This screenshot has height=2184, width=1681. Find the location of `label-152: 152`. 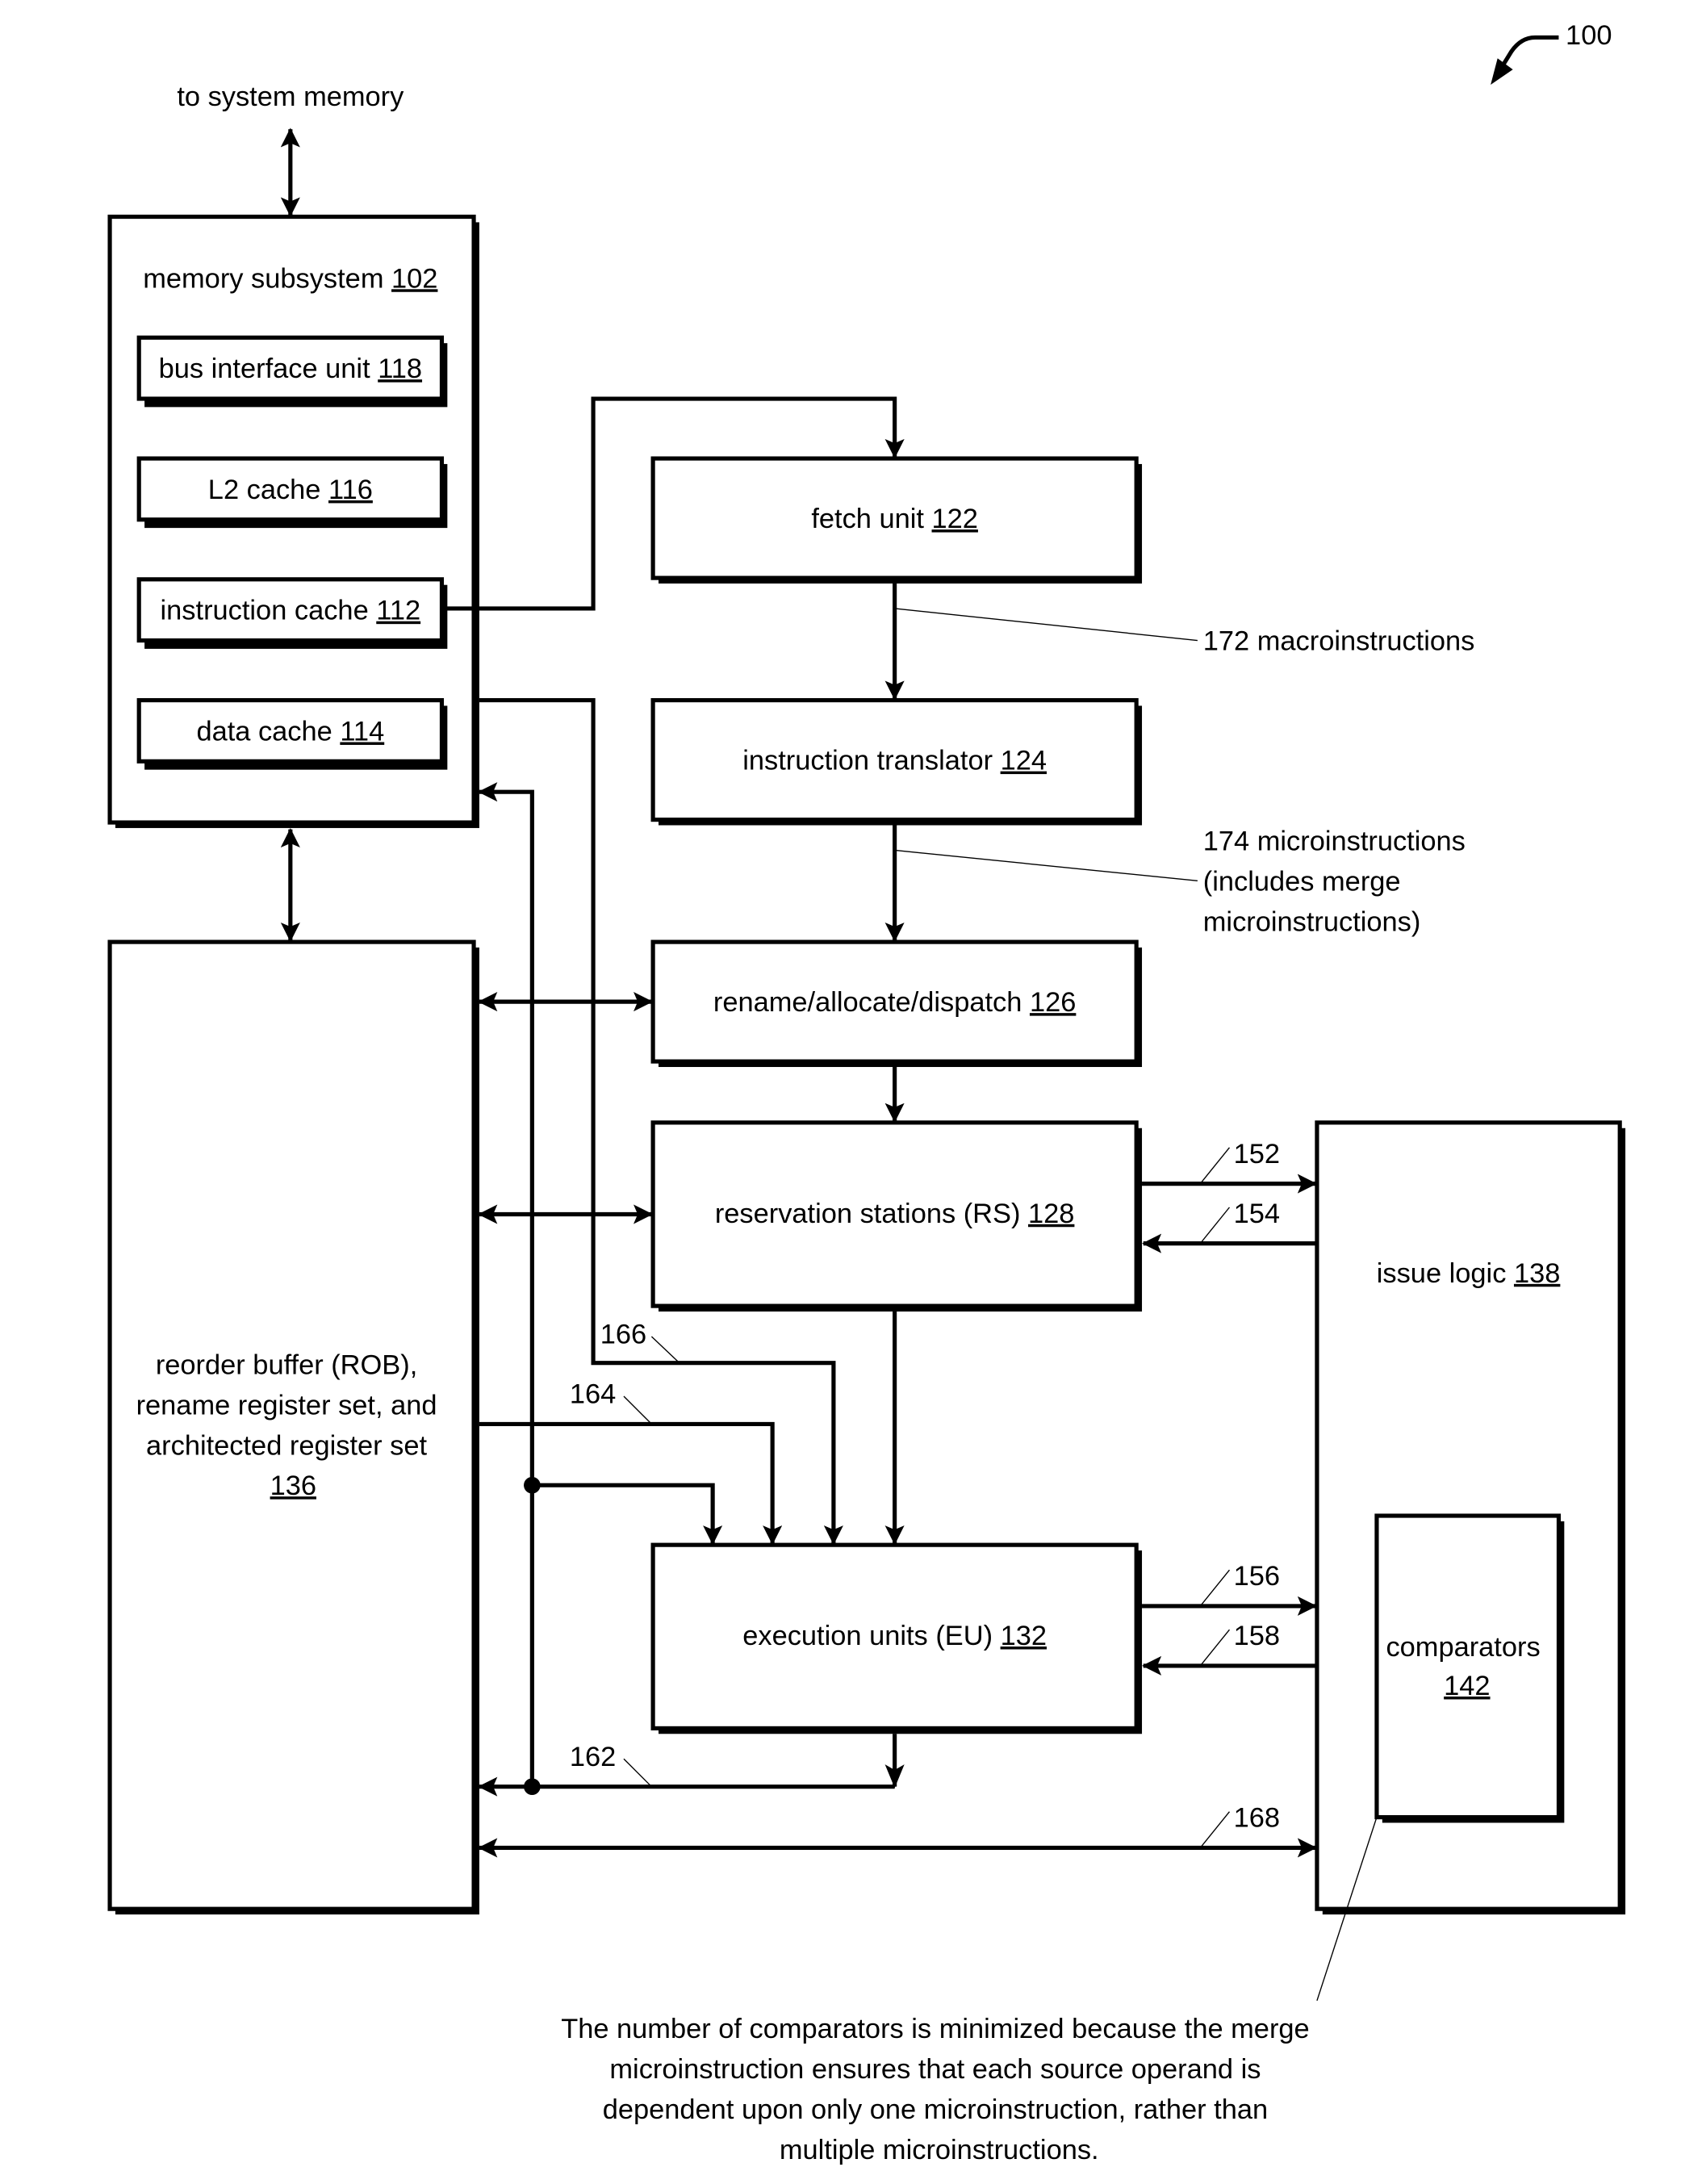

label-152: 152 is located at coordinates (1257, 1154).